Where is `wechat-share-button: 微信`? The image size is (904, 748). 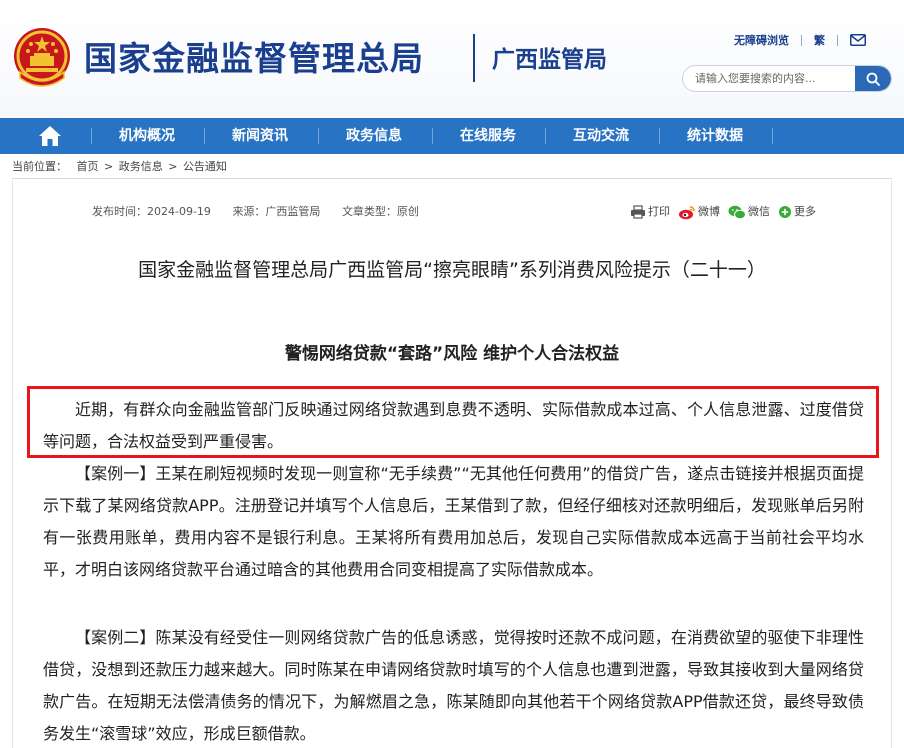
wechat-share-button: 微信 is located at coordinates (749, 212).